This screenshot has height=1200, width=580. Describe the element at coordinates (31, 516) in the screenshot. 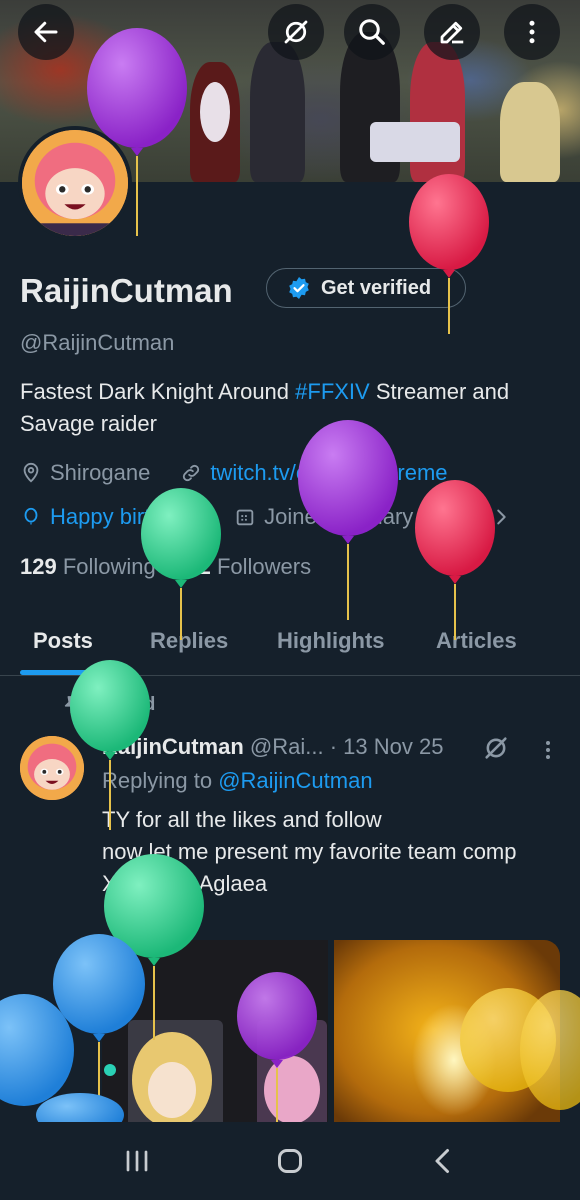

I see `balloon-icon` at that location.